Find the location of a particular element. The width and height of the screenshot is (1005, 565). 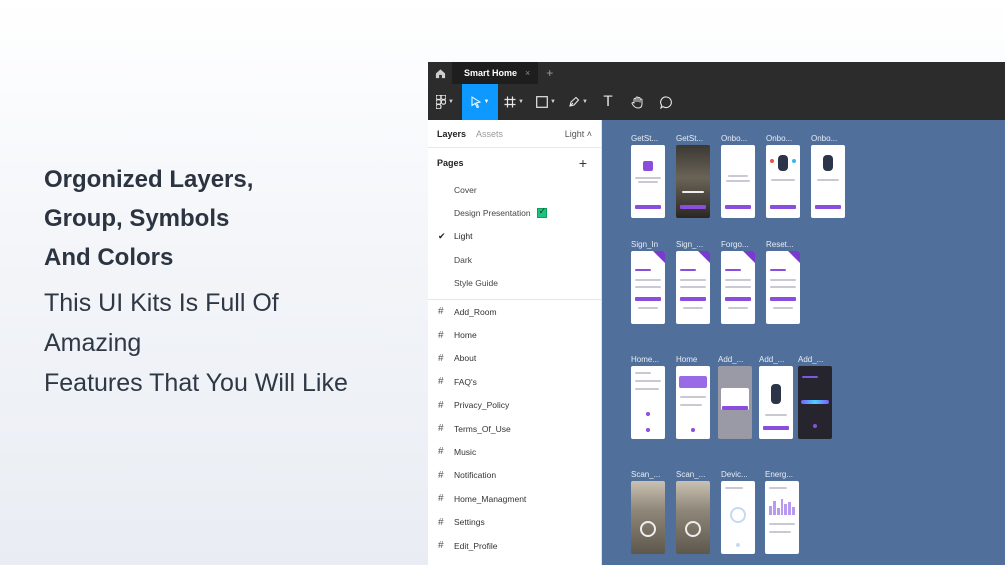

page-item-style-guide: Style Guide is located at coordinates (514, 283).